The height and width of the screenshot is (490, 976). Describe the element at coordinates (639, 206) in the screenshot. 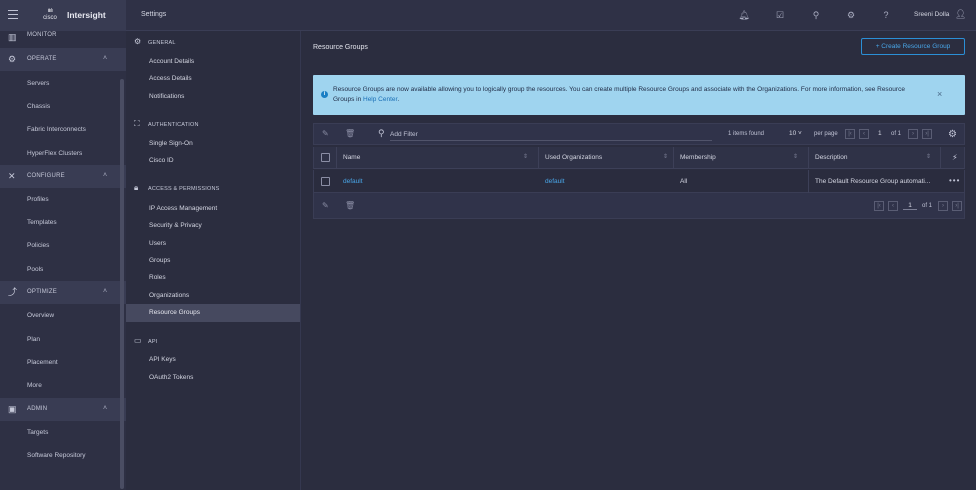

I see `table-footer: ✎ 🗑︎ |‹ ‹ 1 of 1 › ›|` at that location.